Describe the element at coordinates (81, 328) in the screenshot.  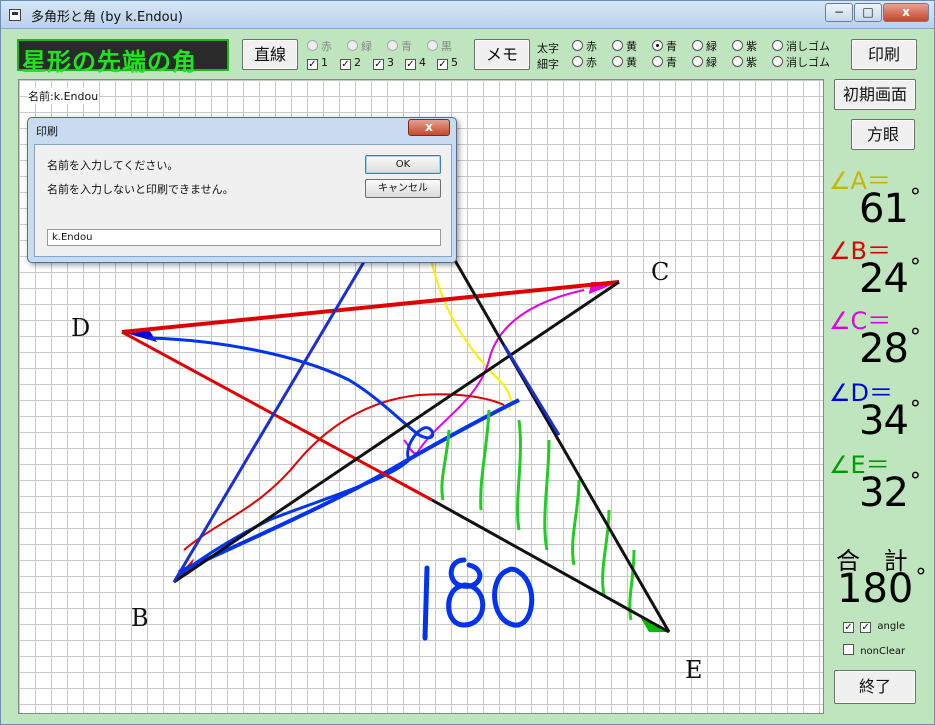
I see `vertex-d-label: D` at that location.